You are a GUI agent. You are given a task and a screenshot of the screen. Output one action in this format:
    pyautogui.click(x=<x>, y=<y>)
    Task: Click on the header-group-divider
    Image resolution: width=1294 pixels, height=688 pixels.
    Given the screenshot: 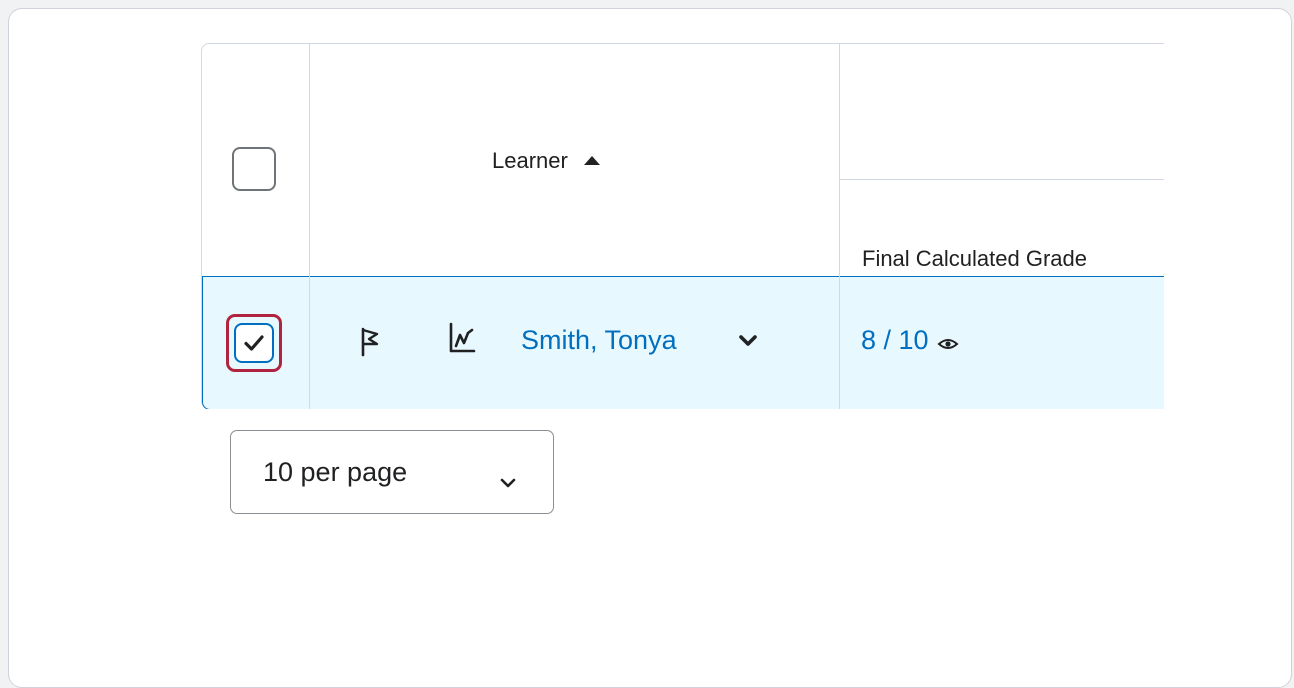 What is the action you would take?
    pyautogui.click(x=1001, y=179)
    